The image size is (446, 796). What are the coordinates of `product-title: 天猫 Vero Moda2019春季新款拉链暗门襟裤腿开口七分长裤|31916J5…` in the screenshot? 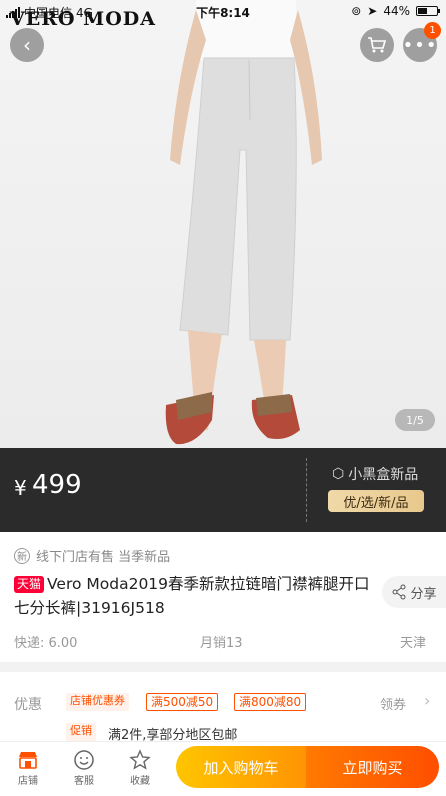 It's located at (194, 596).